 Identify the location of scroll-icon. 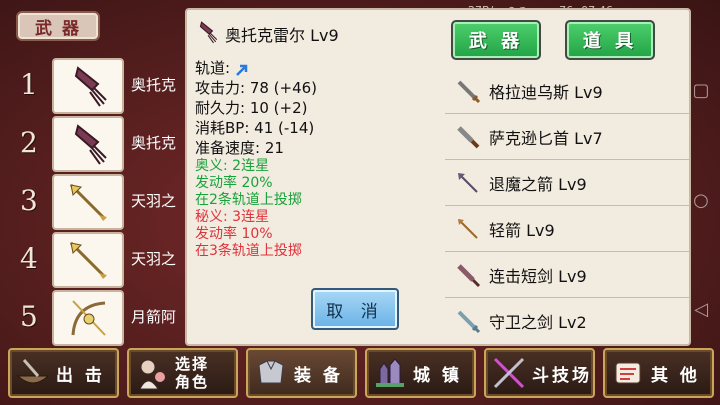
(628, 373).